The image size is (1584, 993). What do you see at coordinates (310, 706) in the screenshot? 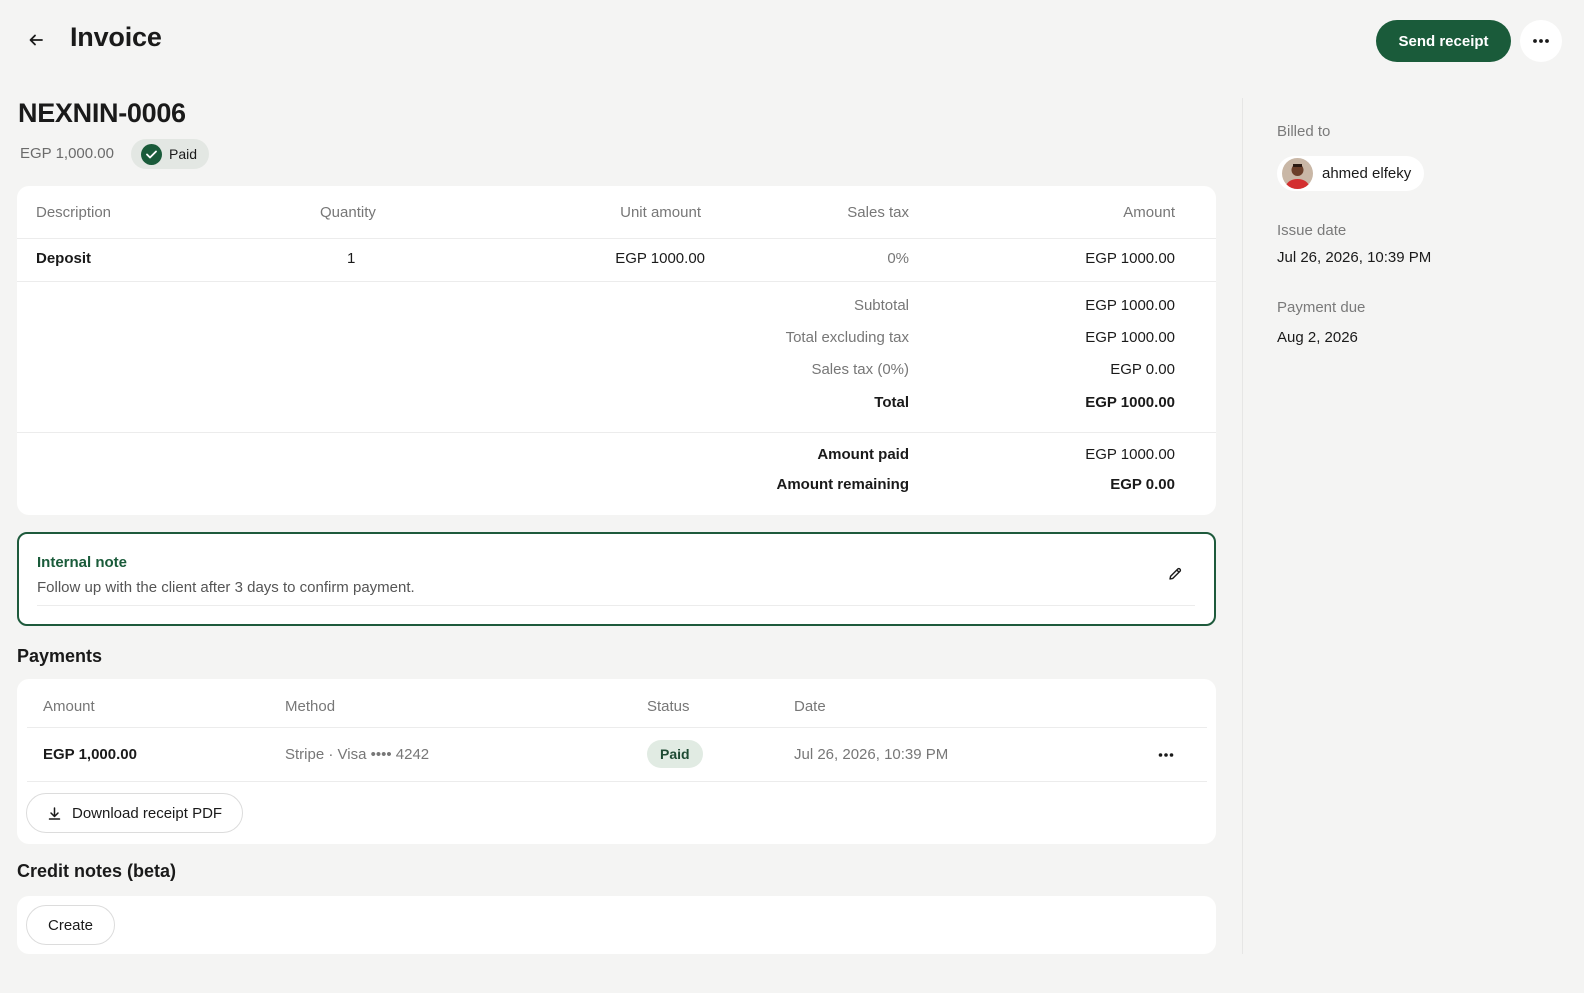
I see `column-header-method: Method` at bounding box center [310, 706].